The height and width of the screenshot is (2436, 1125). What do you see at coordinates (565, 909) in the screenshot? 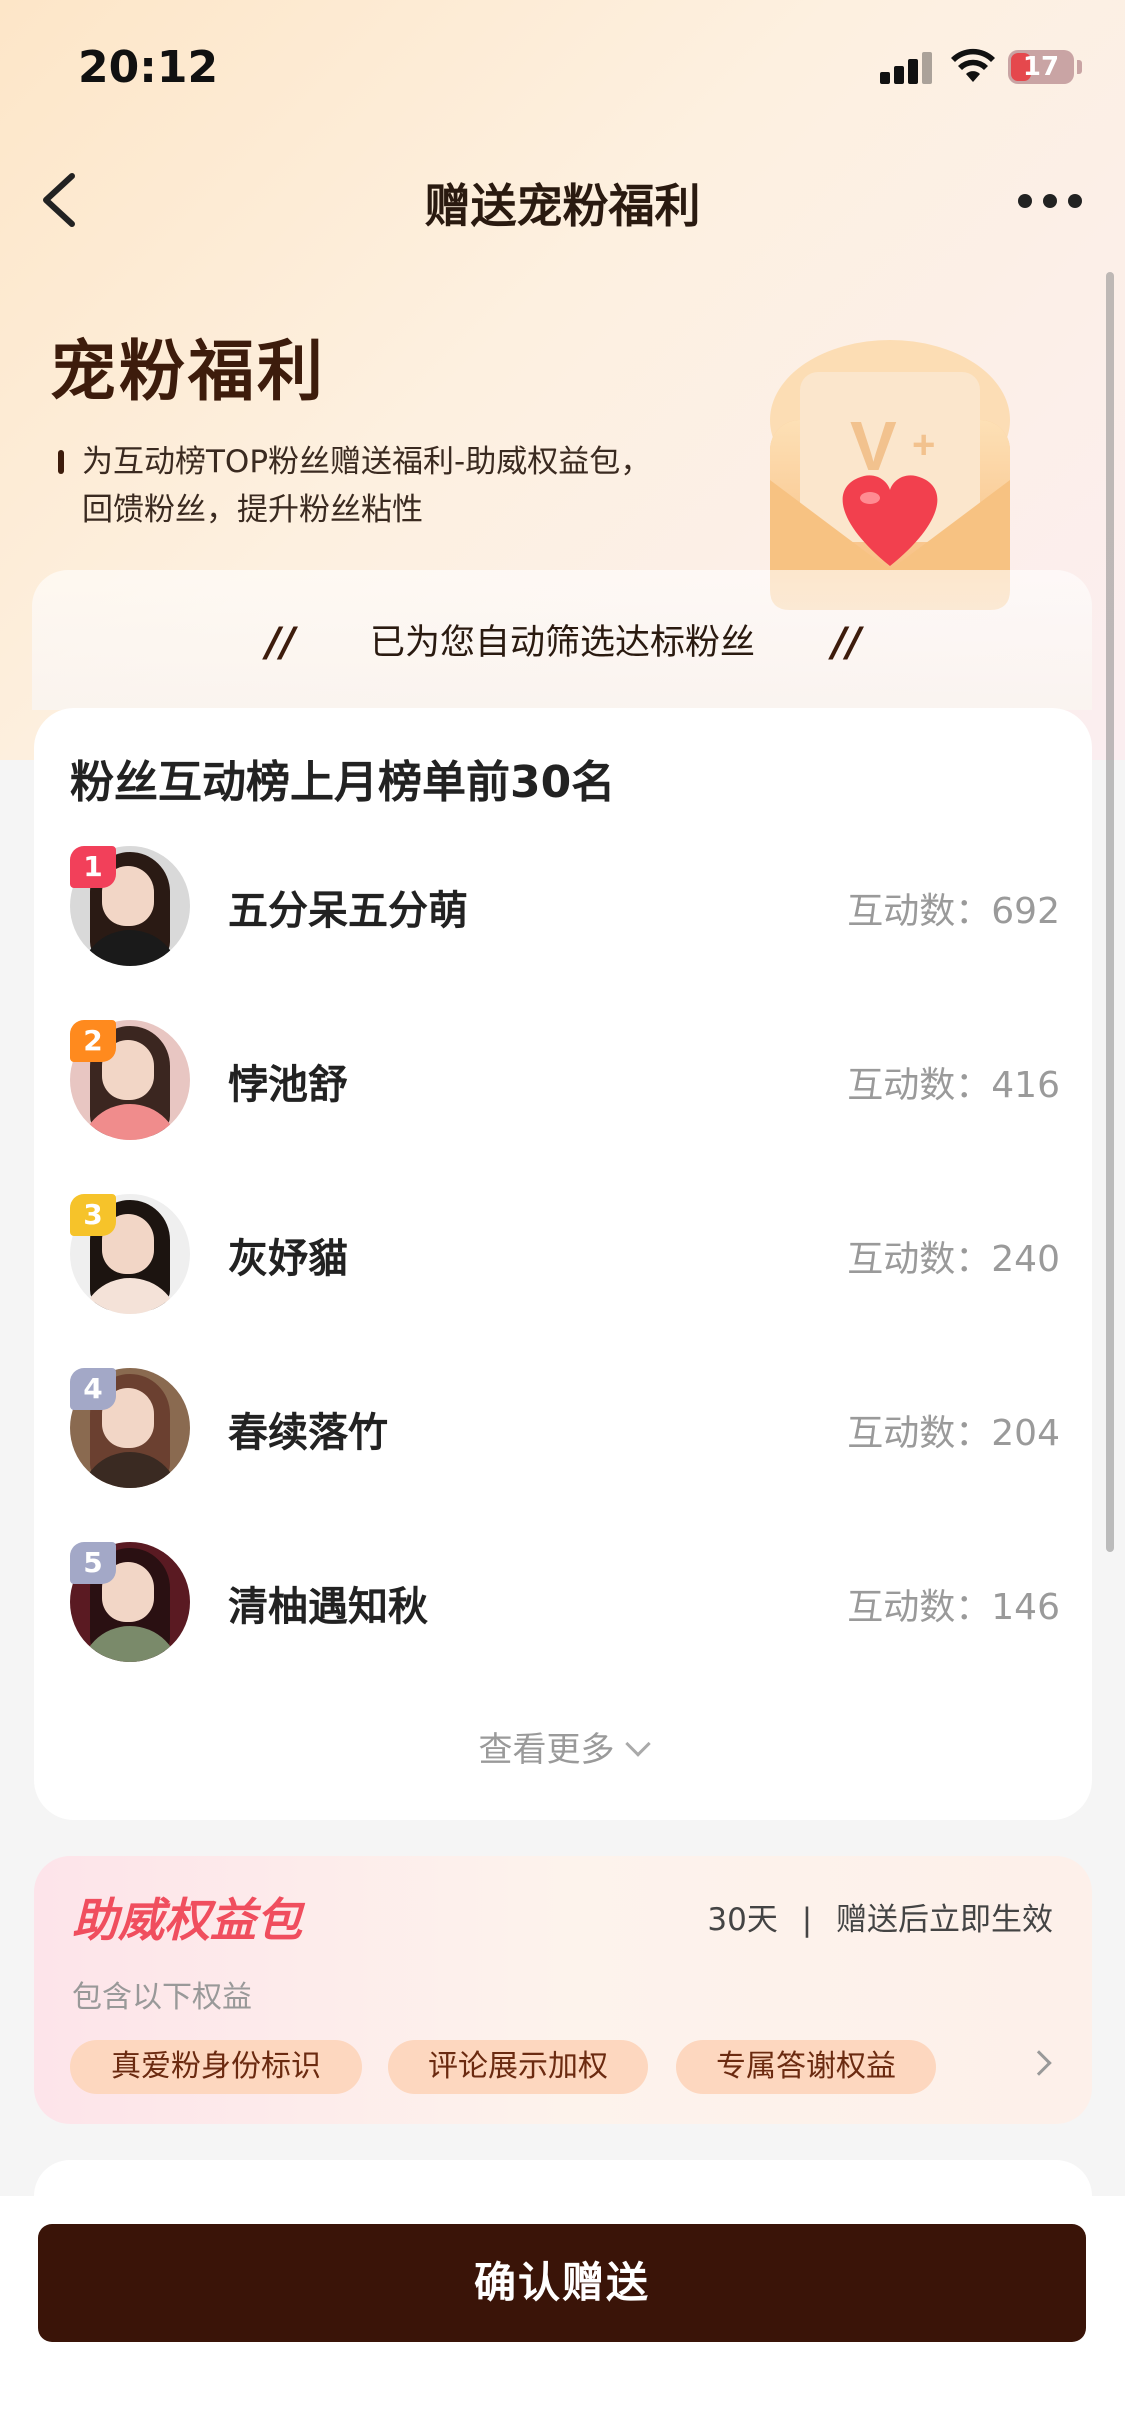
I see `list-item: 1 五分呆五分萌 互动数：692` at bounding box center [565, 909].